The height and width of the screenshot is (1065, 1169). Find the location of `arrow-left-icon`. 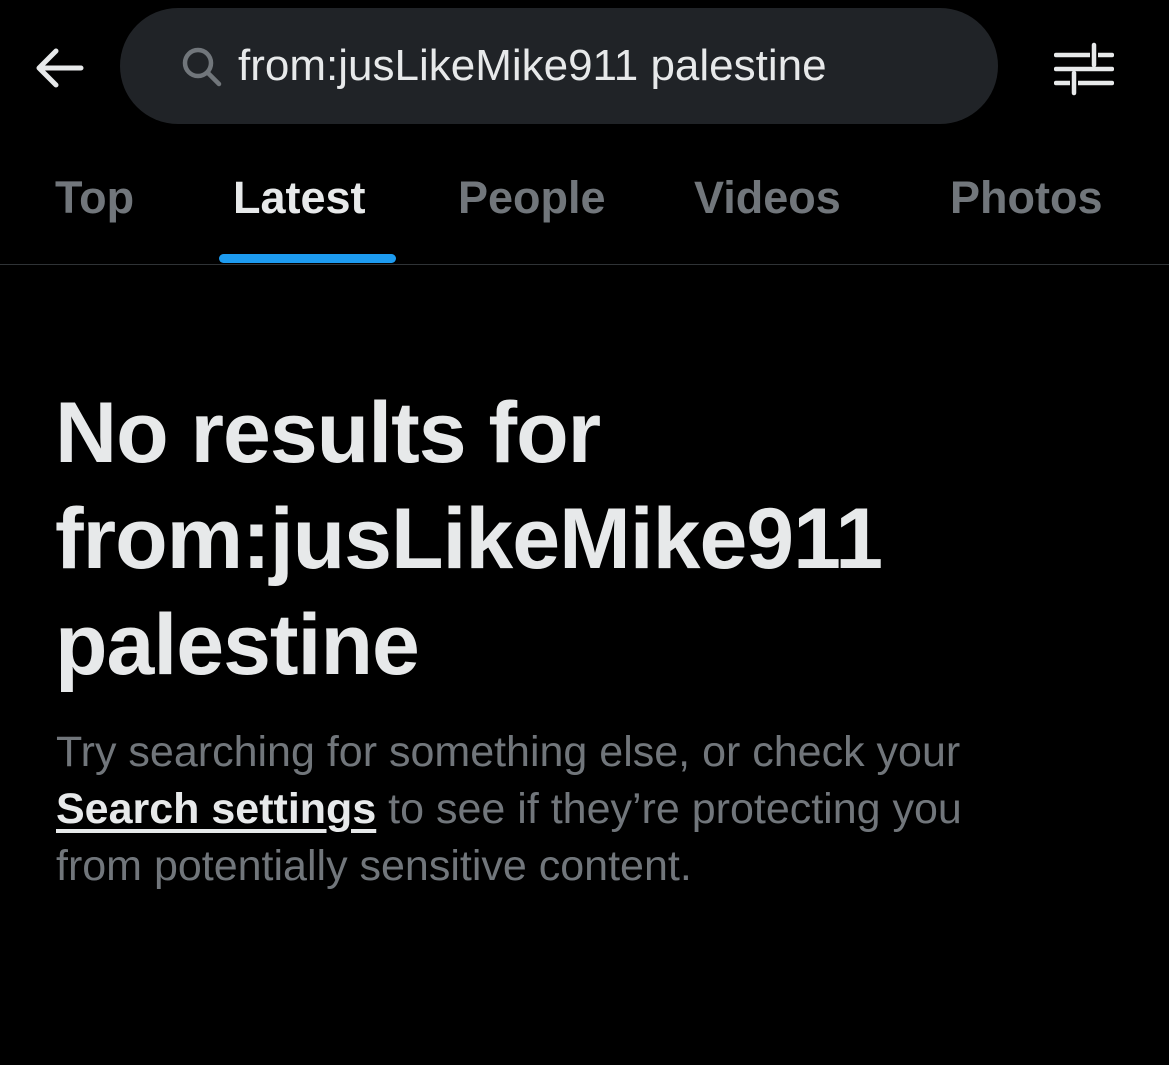

arrow-left-icon is located at coordinates (60, 68).